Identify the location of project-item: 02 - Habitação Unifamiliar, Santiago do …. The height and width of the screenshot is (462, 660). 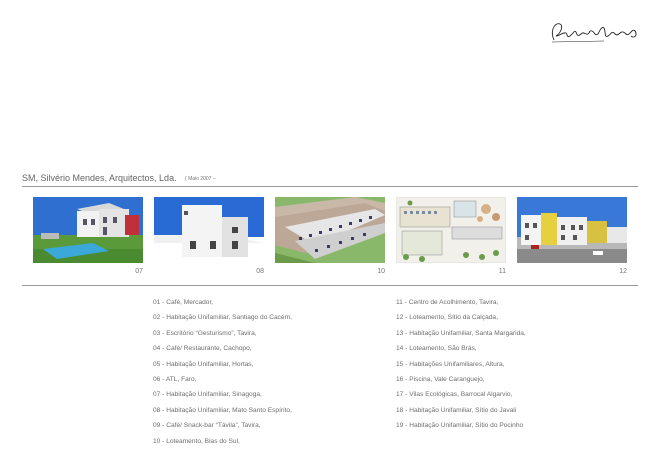
(222, 317).